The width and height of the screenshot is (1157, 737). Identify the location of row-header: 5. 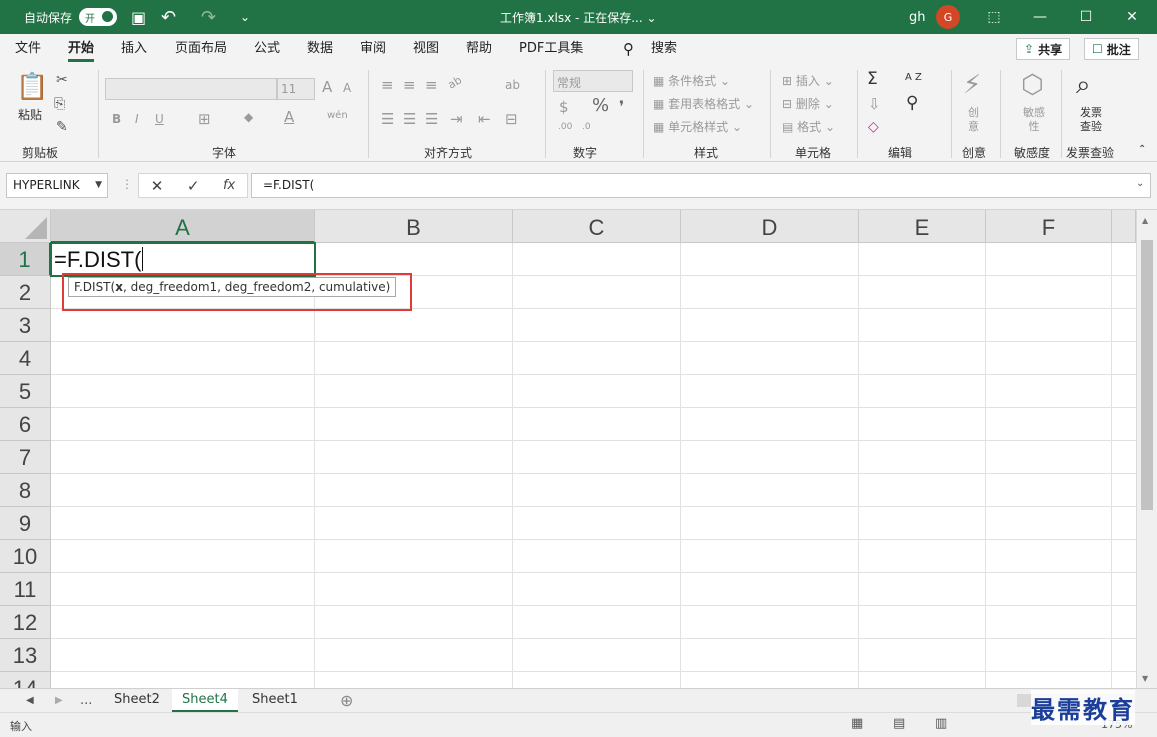
(25, 391).